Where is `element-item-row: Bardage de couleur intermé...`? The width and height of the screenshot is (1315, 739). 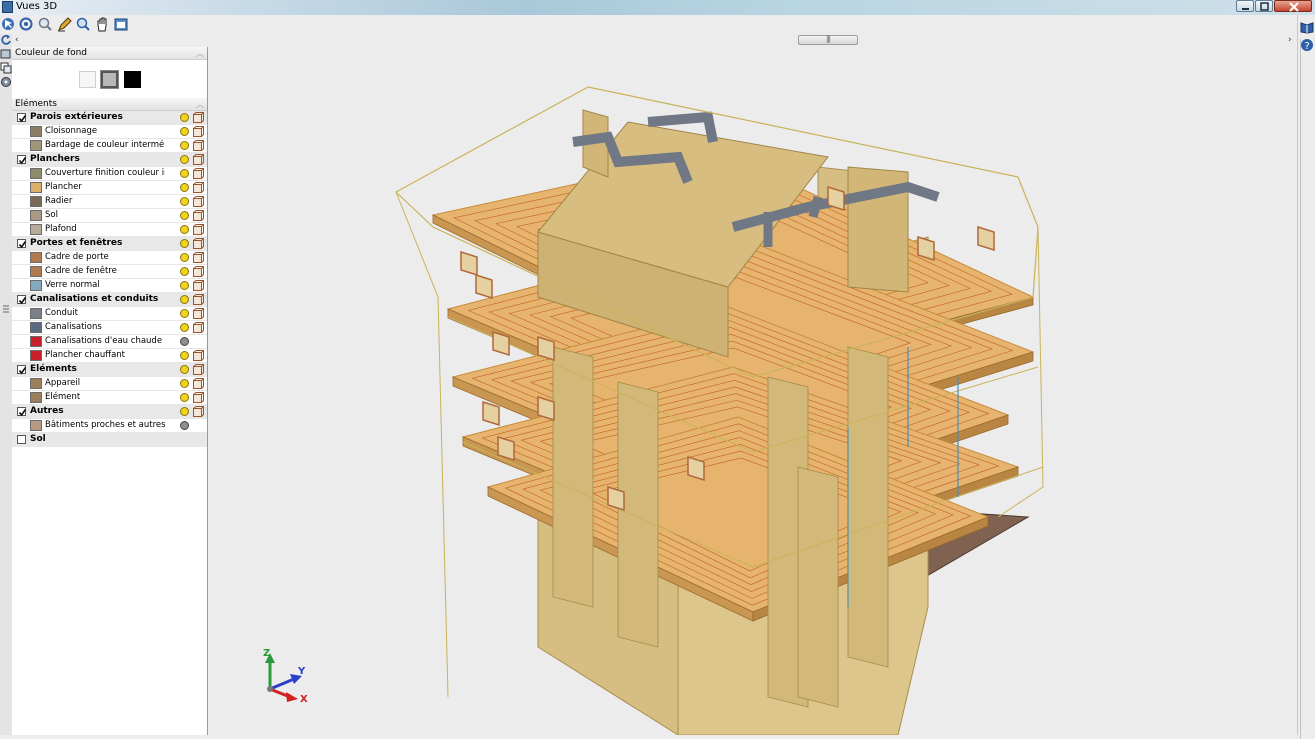 element-item-row: Bardage de couleur intermé... is located at coordinates (109, 146).